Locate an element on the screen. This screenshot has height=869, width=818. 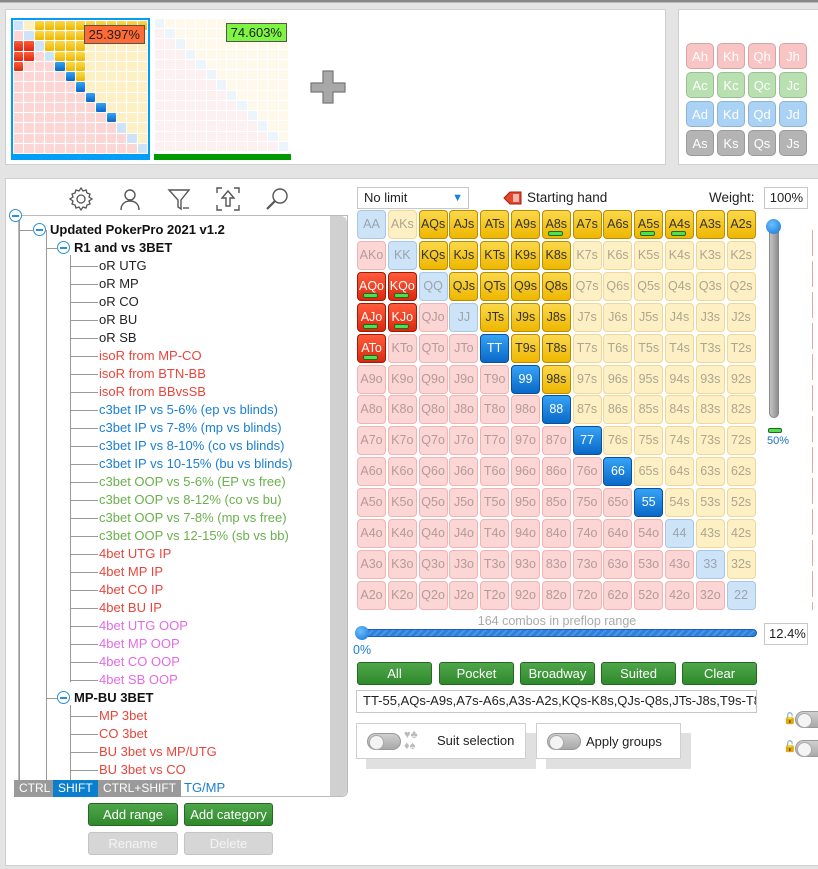
hand-cell-K4o: K4o is located at coordinates (402, 533).